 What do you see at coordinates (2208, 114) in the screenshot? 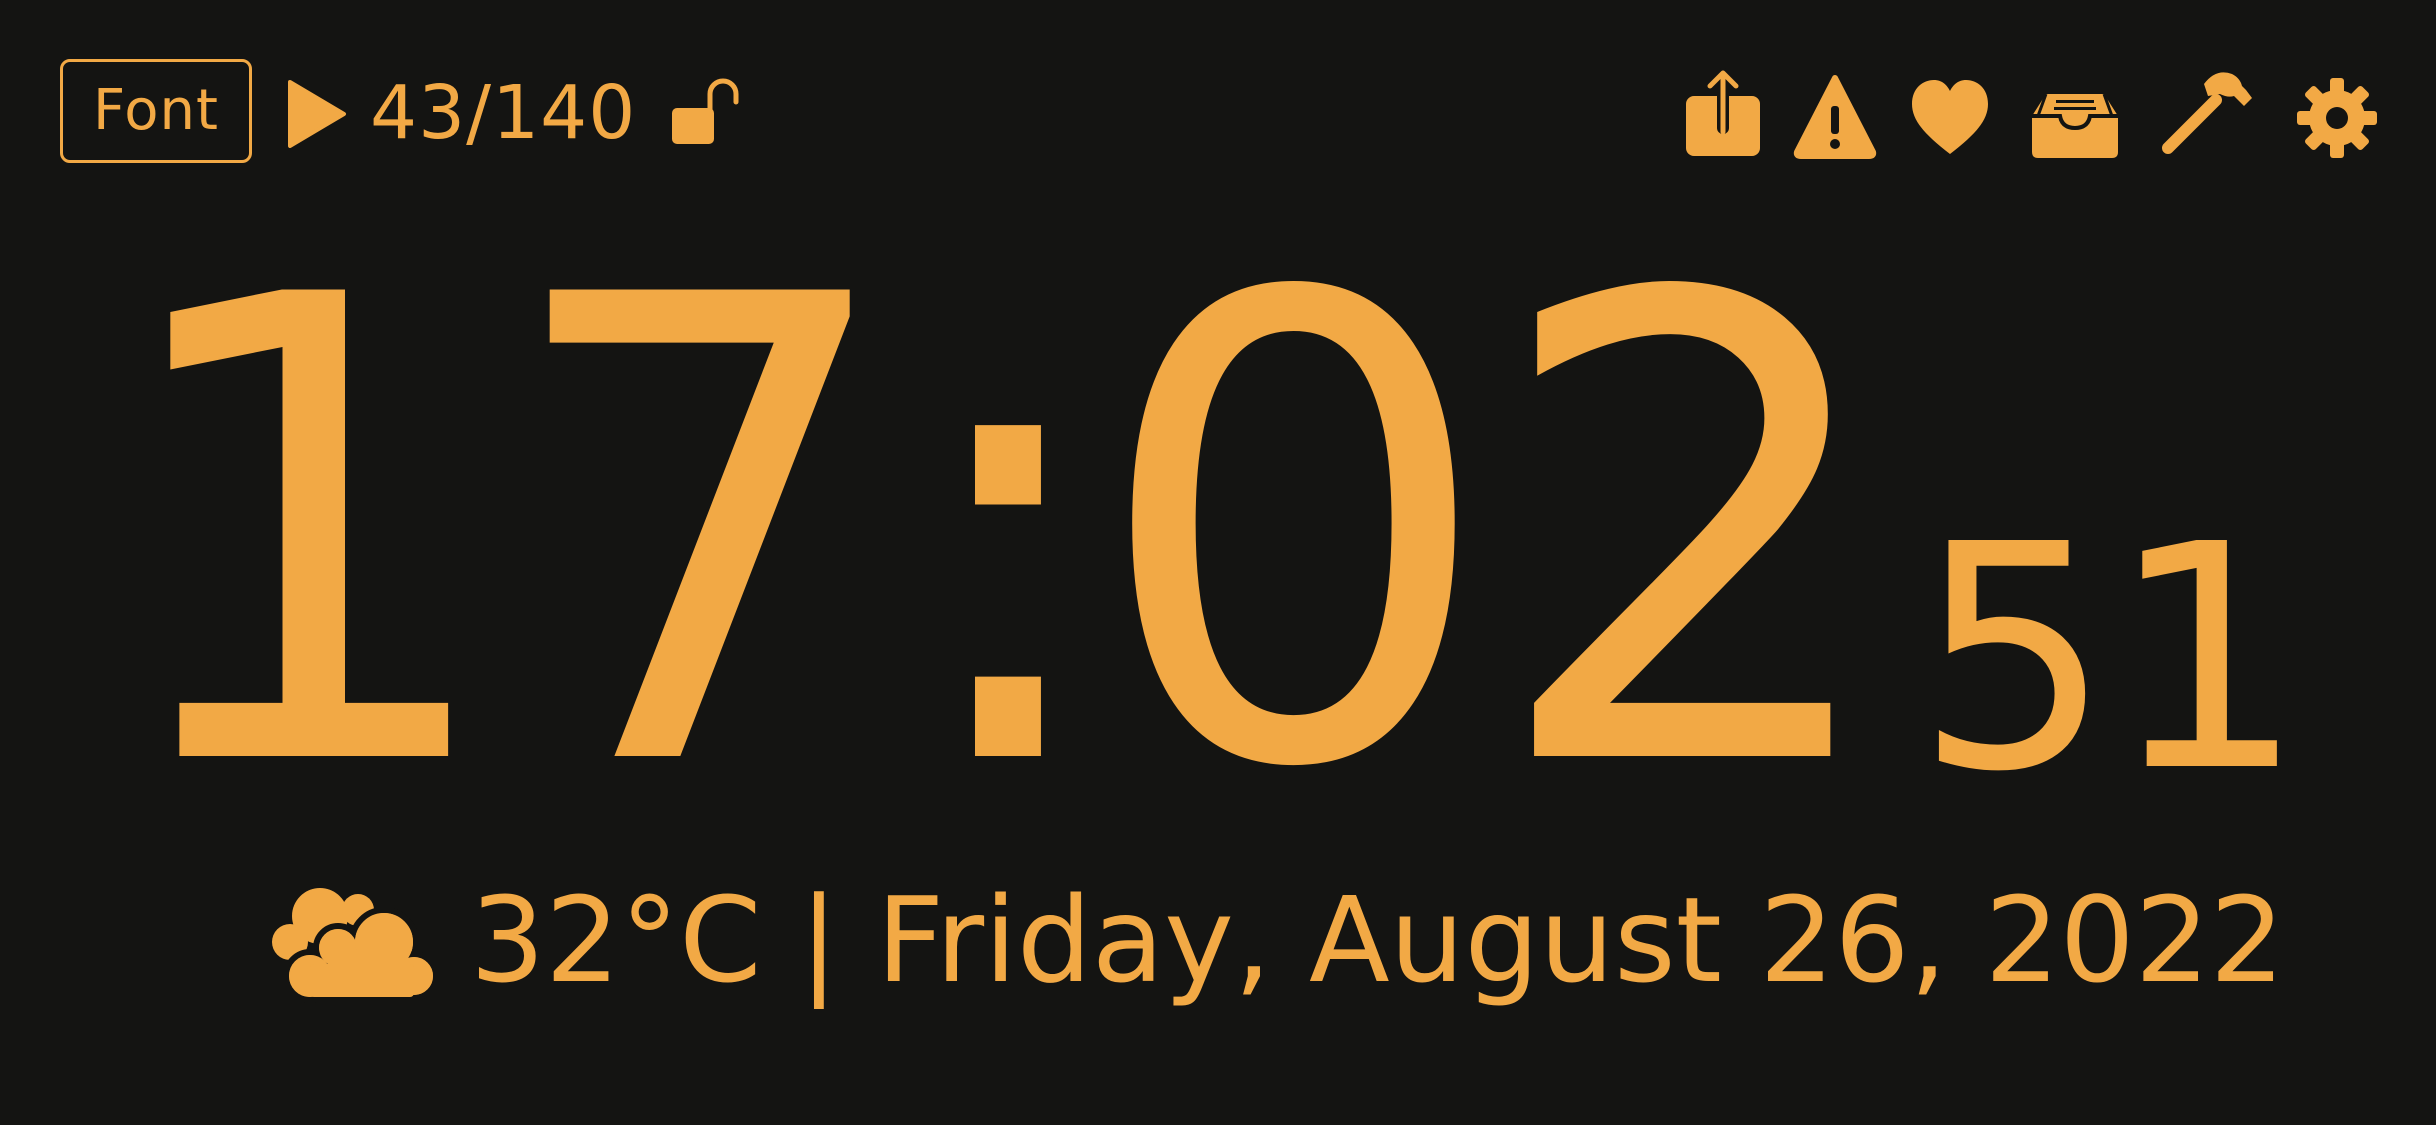
I see `hammer-icon` at bounding box center [2208, 114].